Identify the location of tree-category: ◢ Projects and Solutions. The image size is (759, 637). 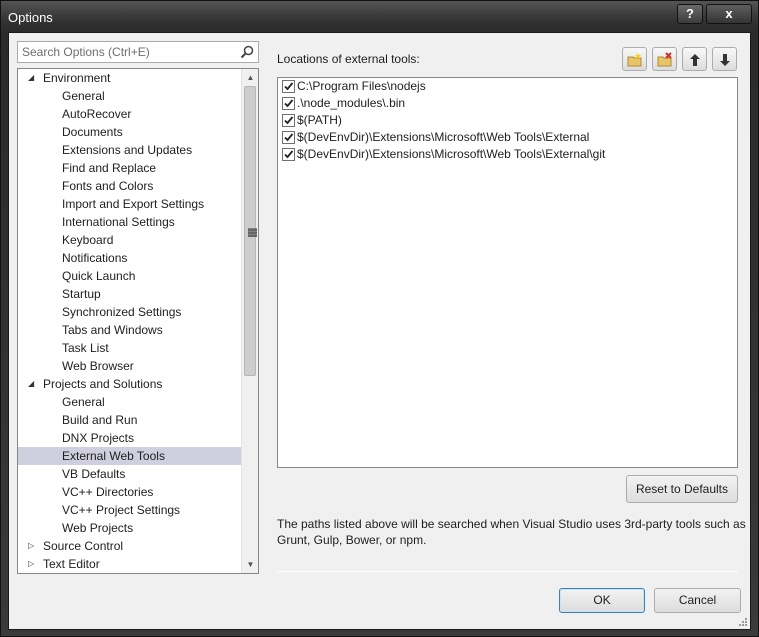
(129, 384).